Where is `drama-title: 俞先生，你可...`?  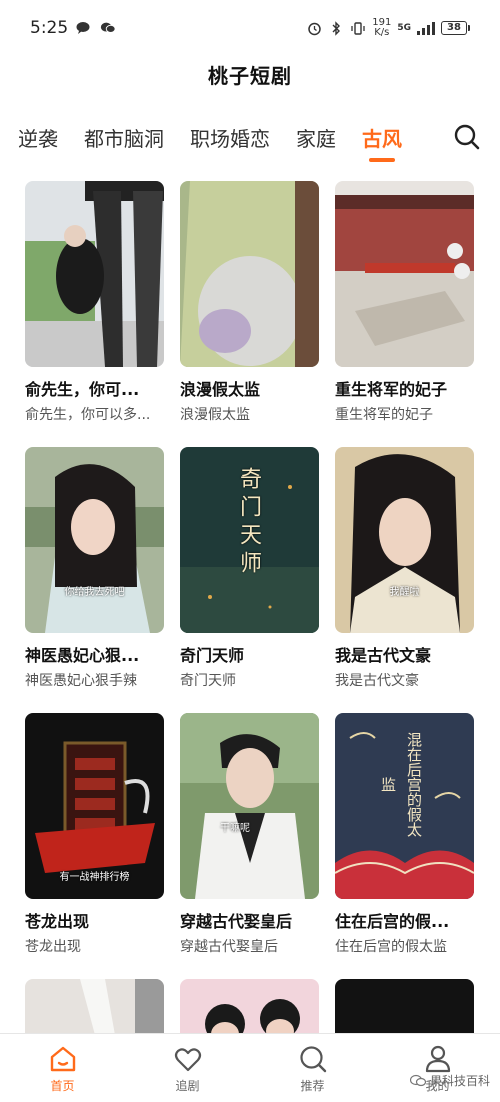 drama-title: 俞先生，你可... is located at coordinates (94, 388).